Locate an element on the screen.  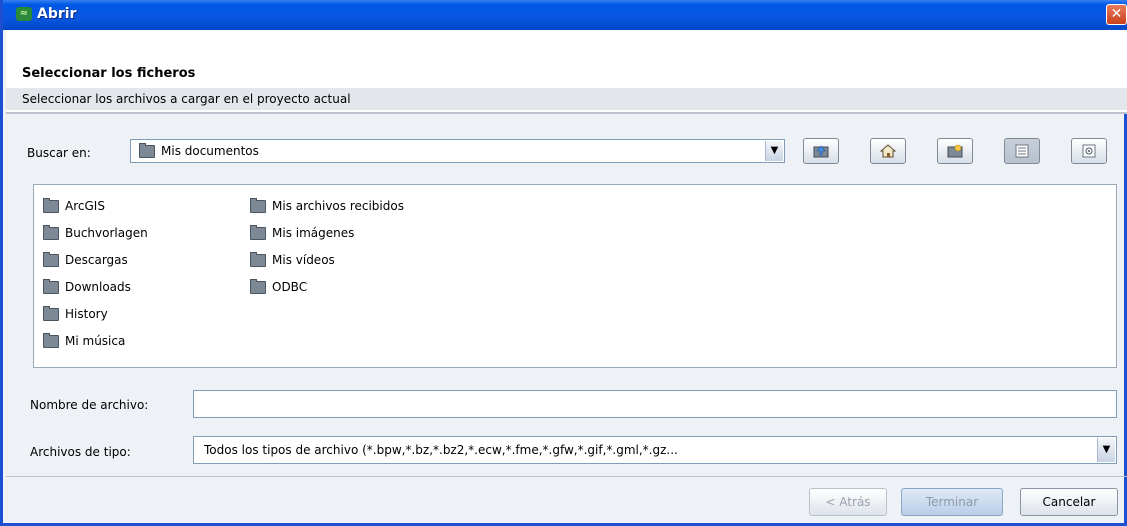
filename-input is located at coordinates (655, 404).